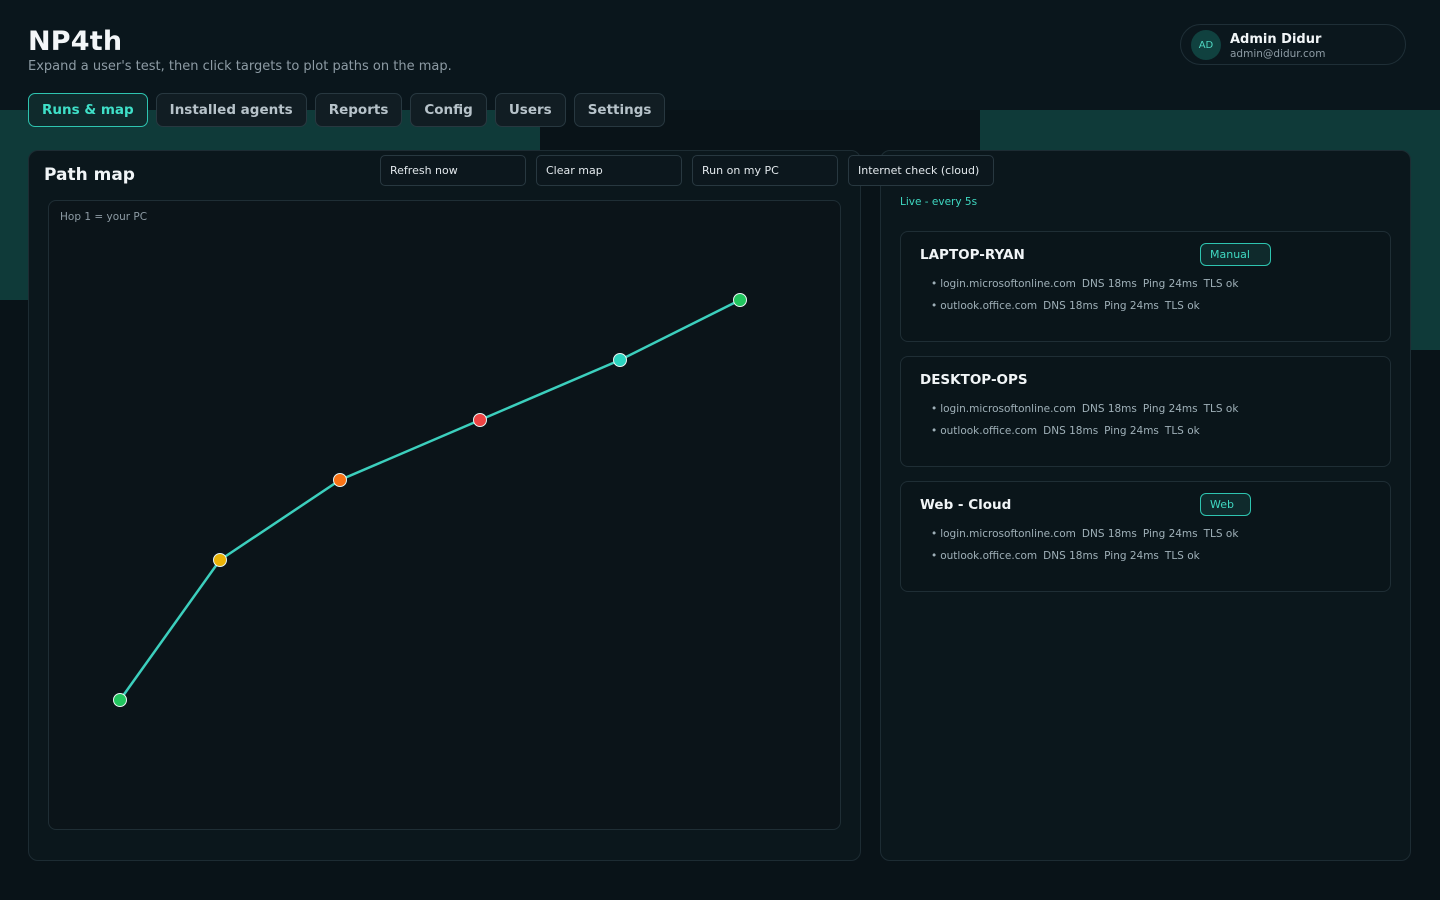 Image resolution: width=1440 pixels, height=900 pixels. I want to click on run-on-pc-button: Run on my PC, so click(765, 170).